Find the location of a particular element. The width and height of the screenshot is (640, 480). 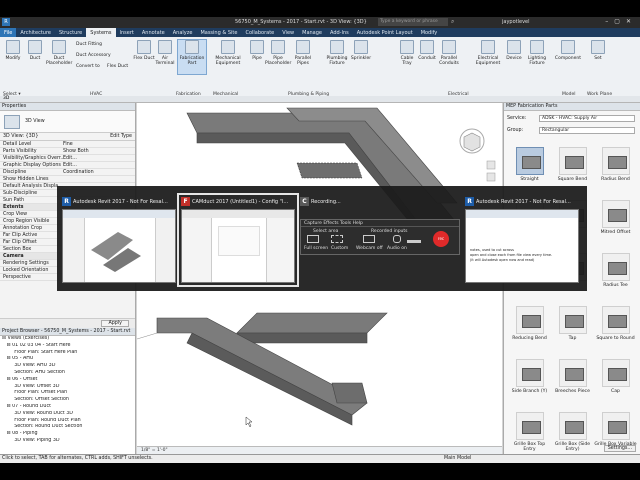

duct-placeholder-button: Duct Placeholder is located at coordinates (59, 53).